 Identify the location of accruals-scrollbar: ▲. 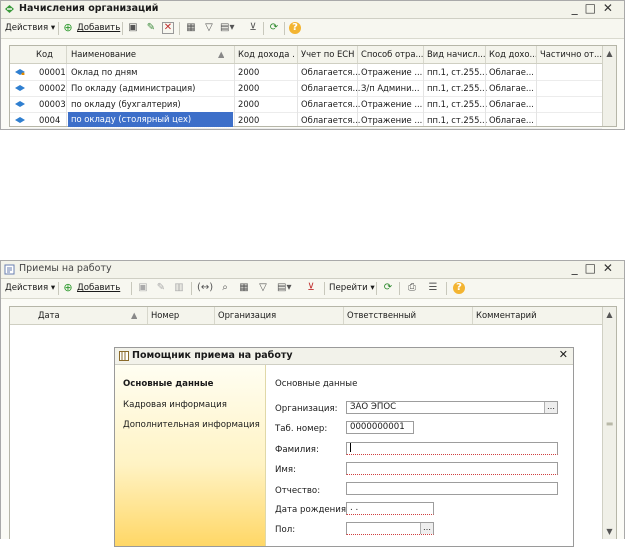
(609, 86).